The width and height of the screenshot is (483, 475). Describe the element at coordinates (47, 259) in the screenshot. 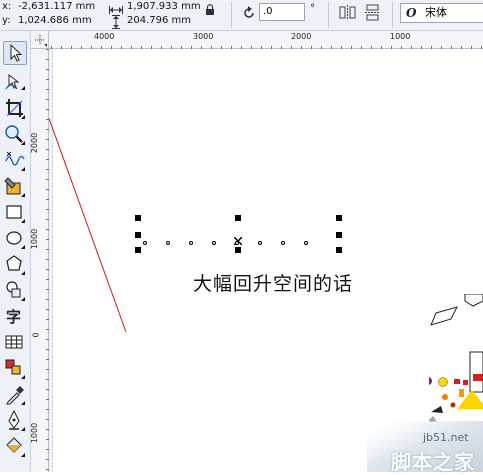

I see `ruler-ticks` at that location.